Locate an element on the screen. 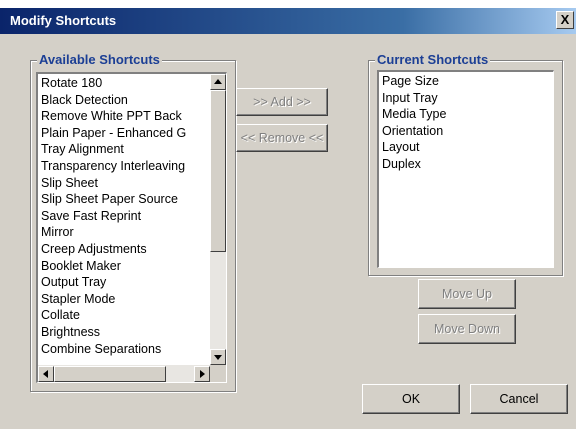  list-item: Duplex is located at coordinates (467, 164).